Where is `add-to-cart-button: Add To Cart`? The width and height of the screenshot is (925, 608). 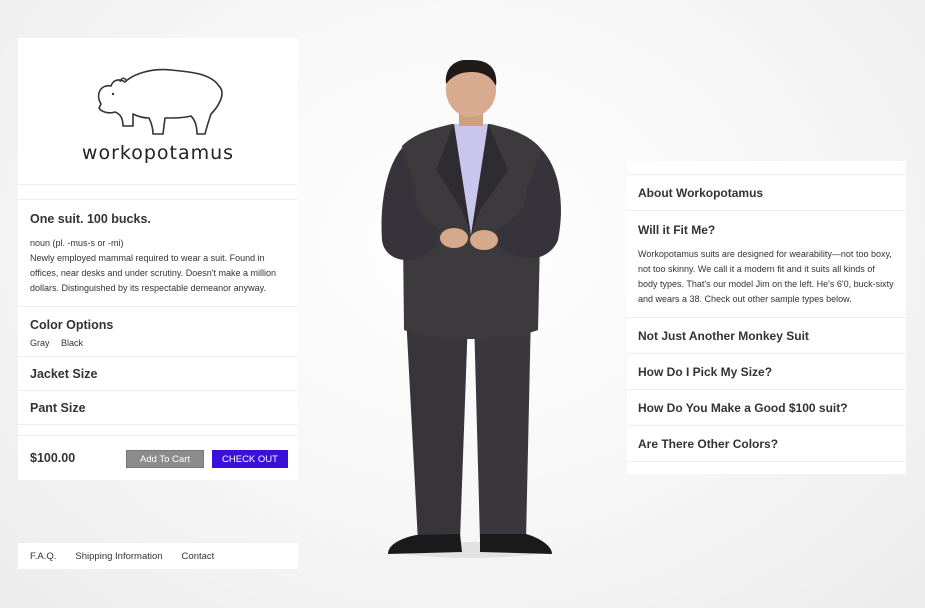 add-to-cart-button: Add To Cart is located at coordinates (165, 459).